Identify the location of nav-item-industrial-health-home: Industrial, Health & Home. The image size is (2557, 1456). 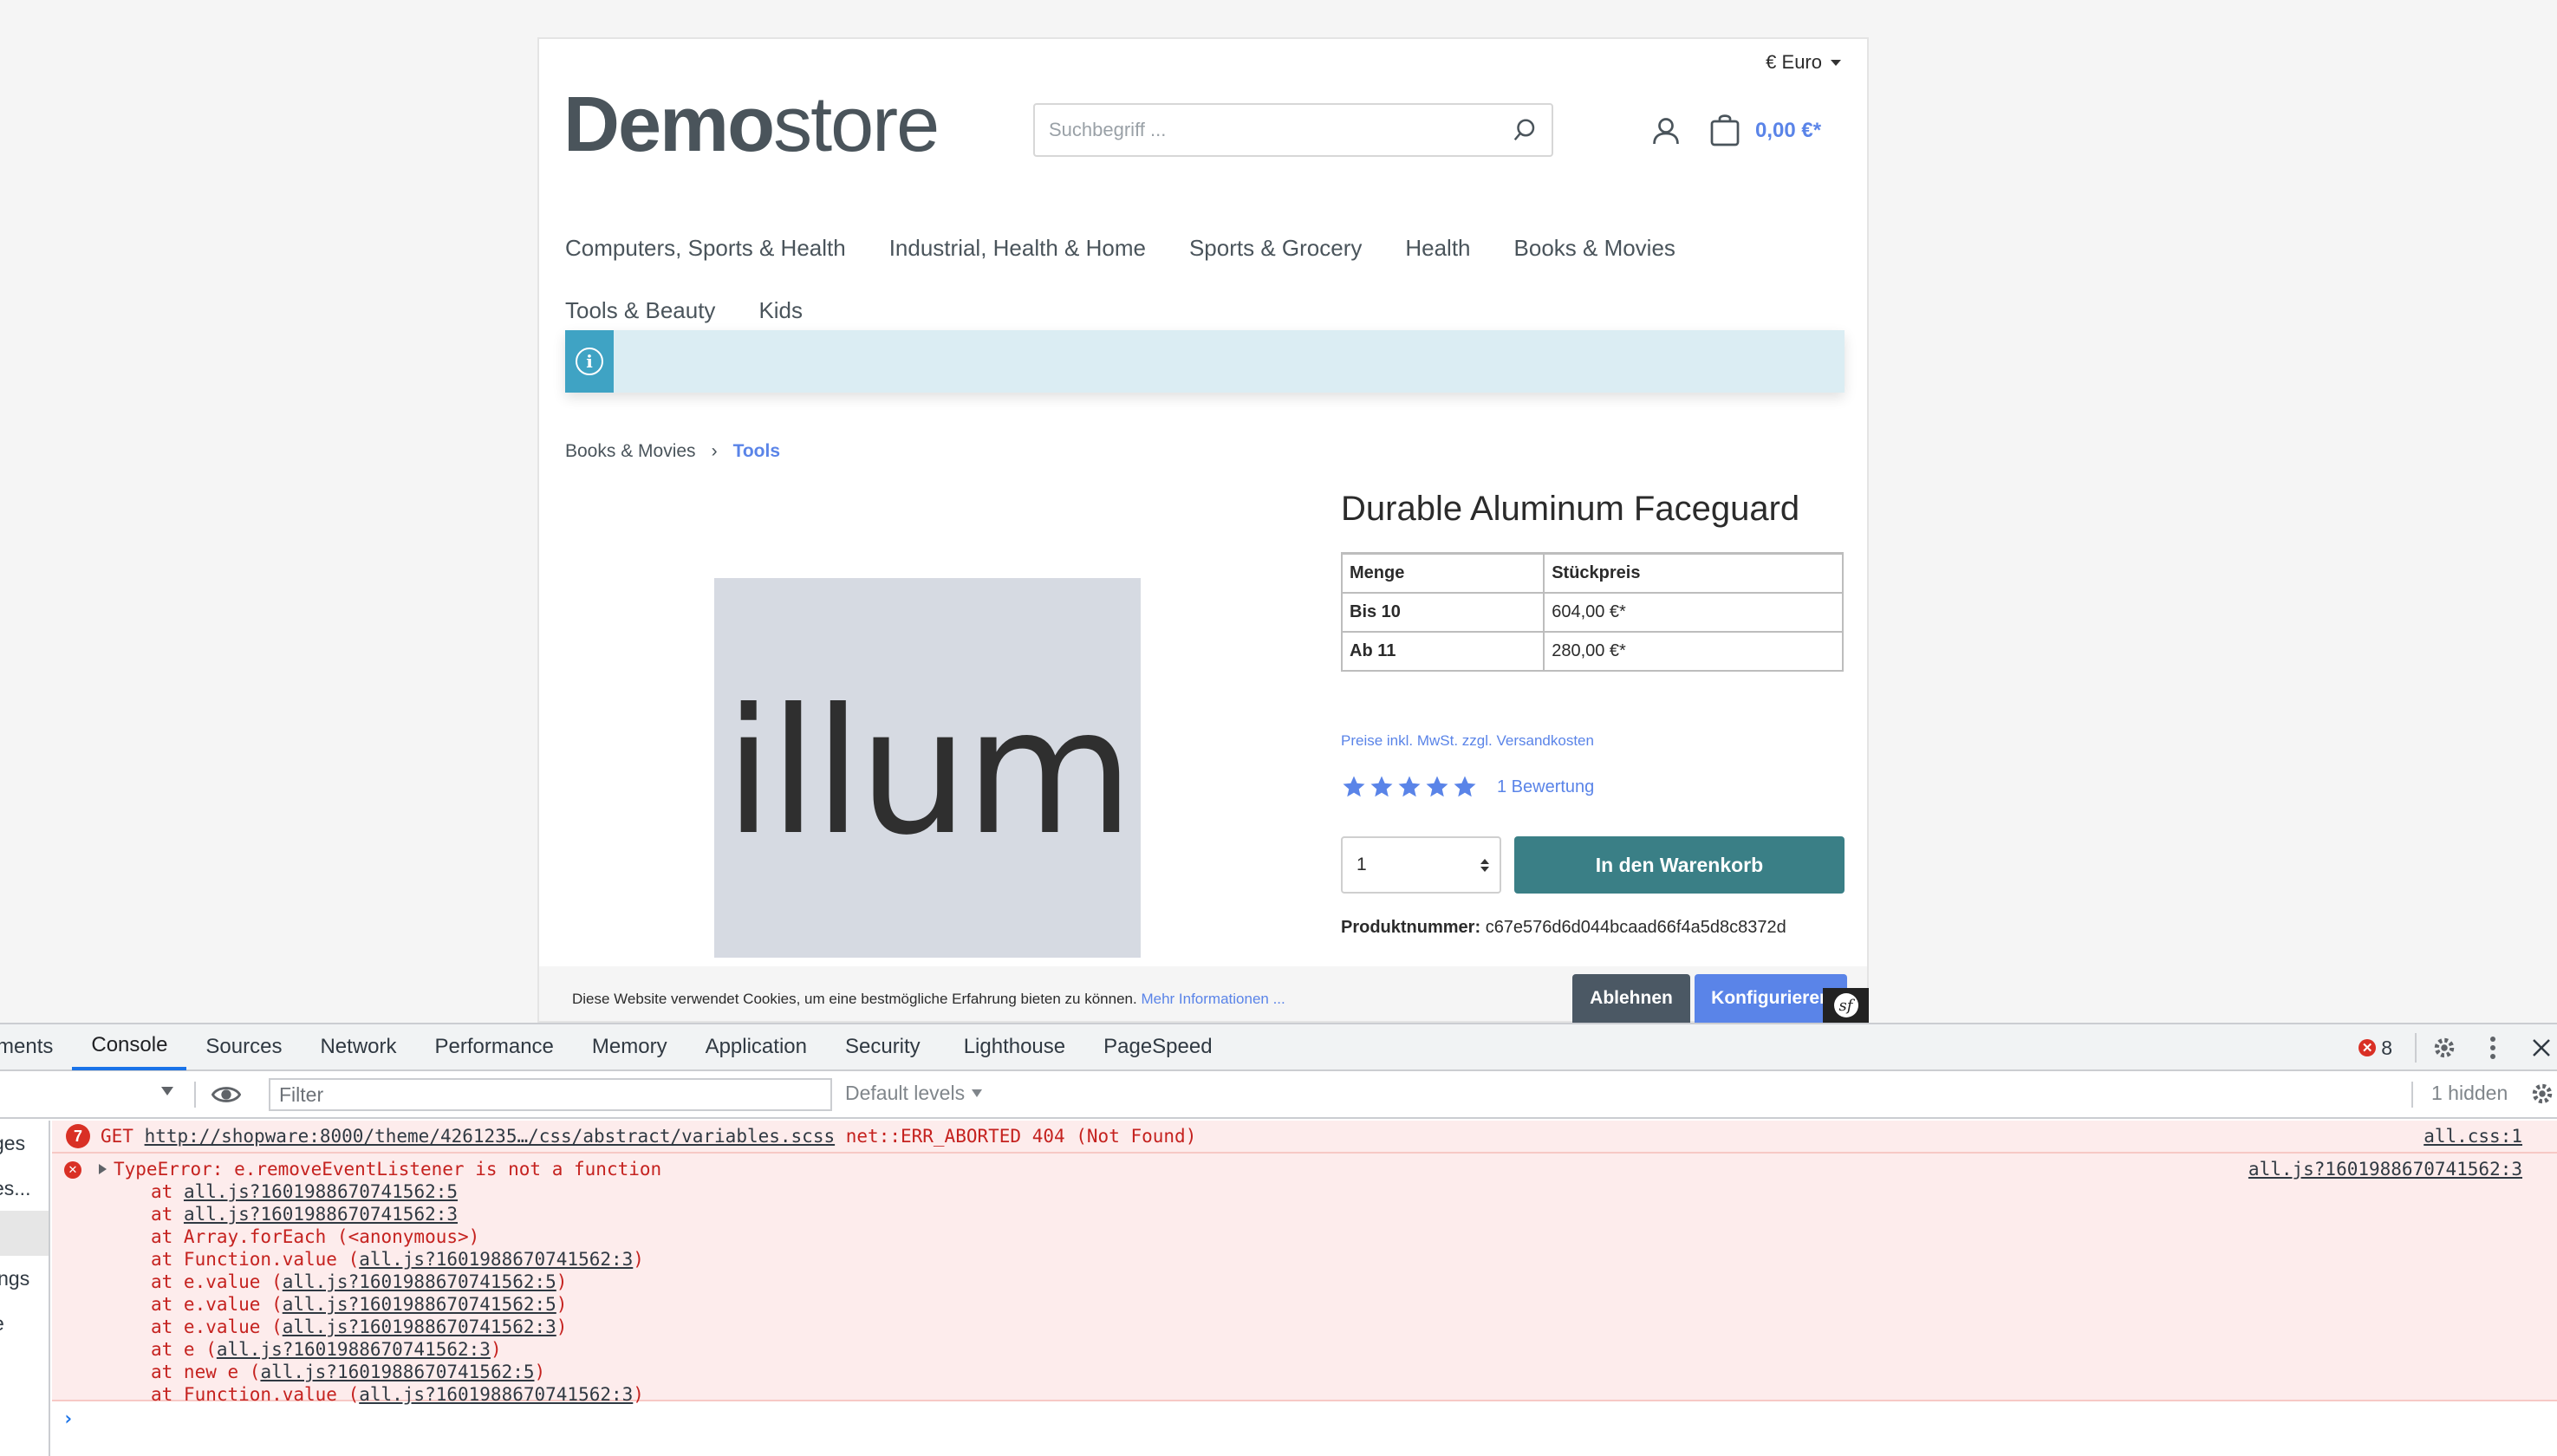
(1018, 248).